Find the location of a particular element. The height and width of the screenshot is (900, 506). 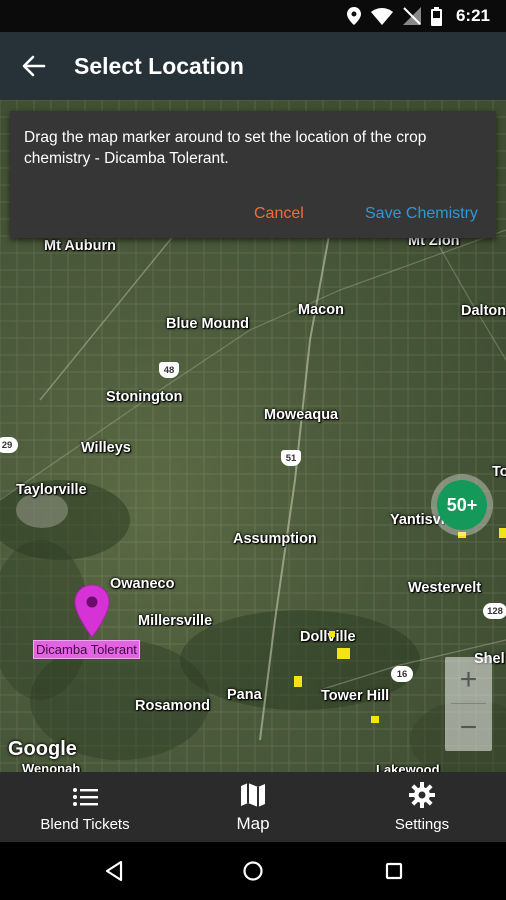

route-shield-16: 16 is located at coordinates (402, 674).